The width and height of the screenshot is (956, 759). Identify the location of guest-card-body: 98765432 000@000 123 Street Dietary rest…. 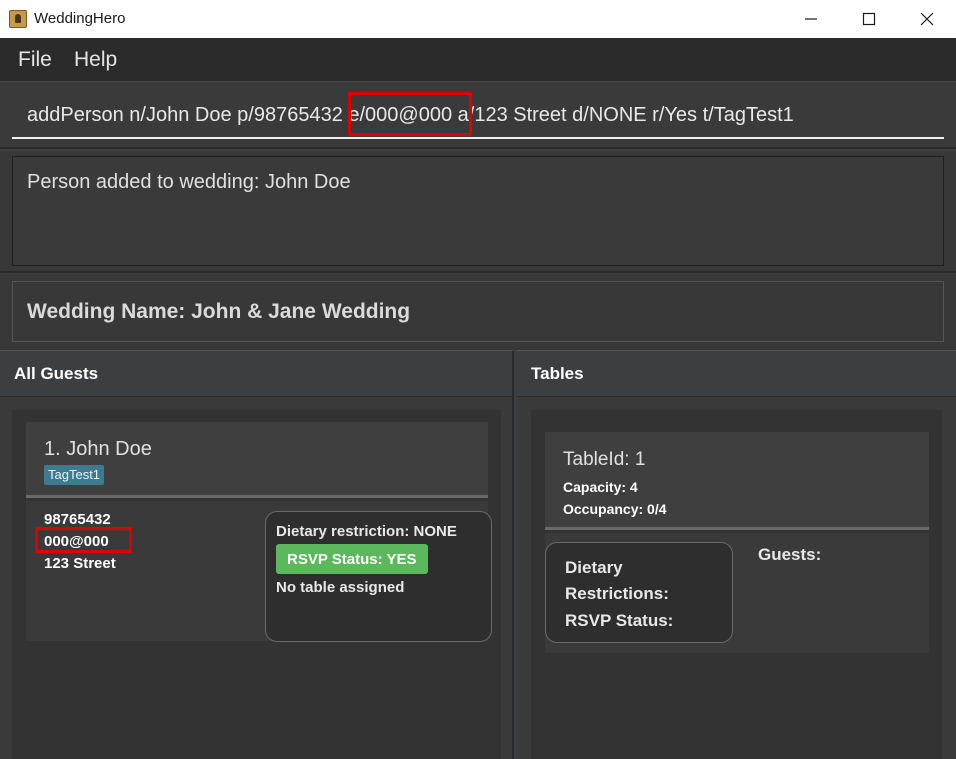
(259, 571).